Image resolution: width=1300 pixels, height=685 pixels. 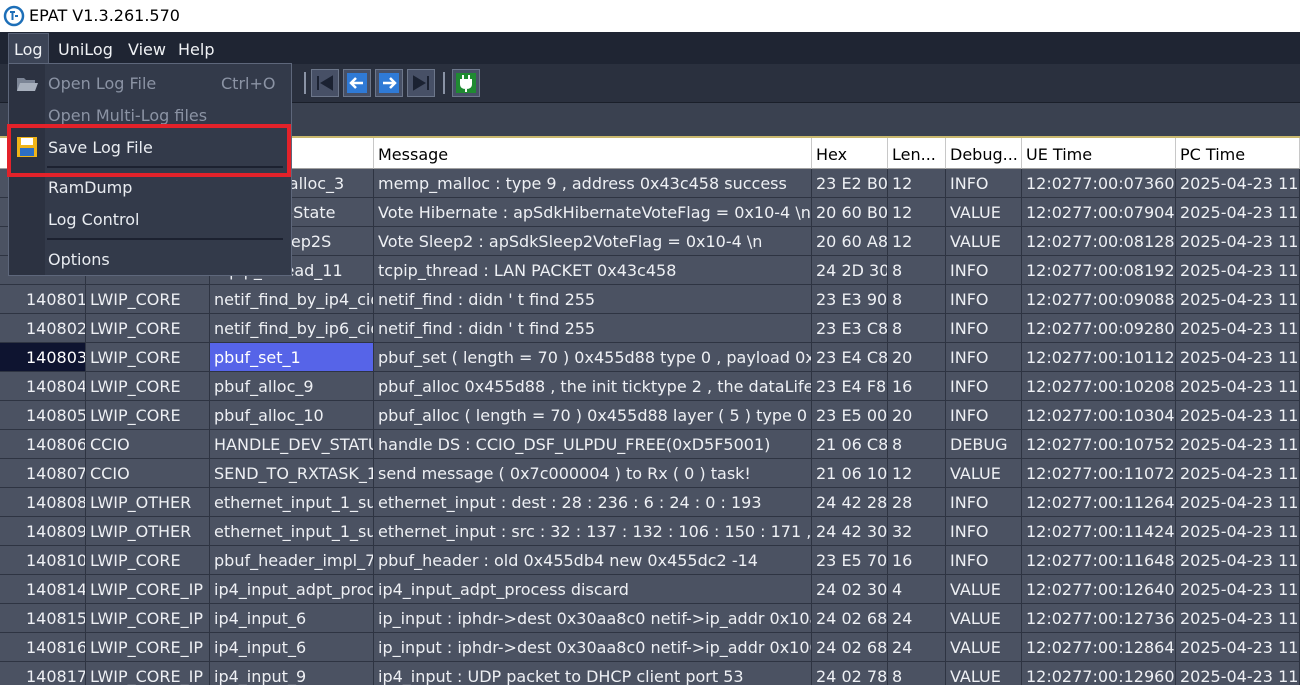 I want to click on menu-help: Help, so click(x=196, y=49).